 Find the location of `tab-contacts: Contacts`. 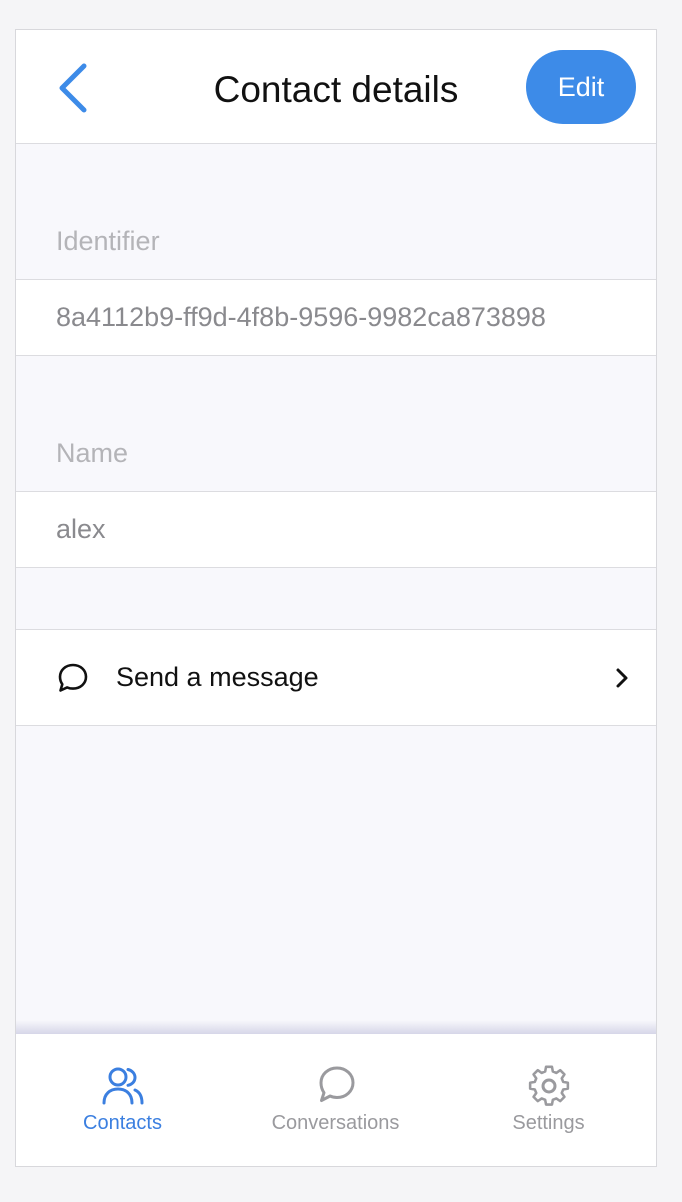

tab-contacts: Contacts is located at coordinates (122, 1100).